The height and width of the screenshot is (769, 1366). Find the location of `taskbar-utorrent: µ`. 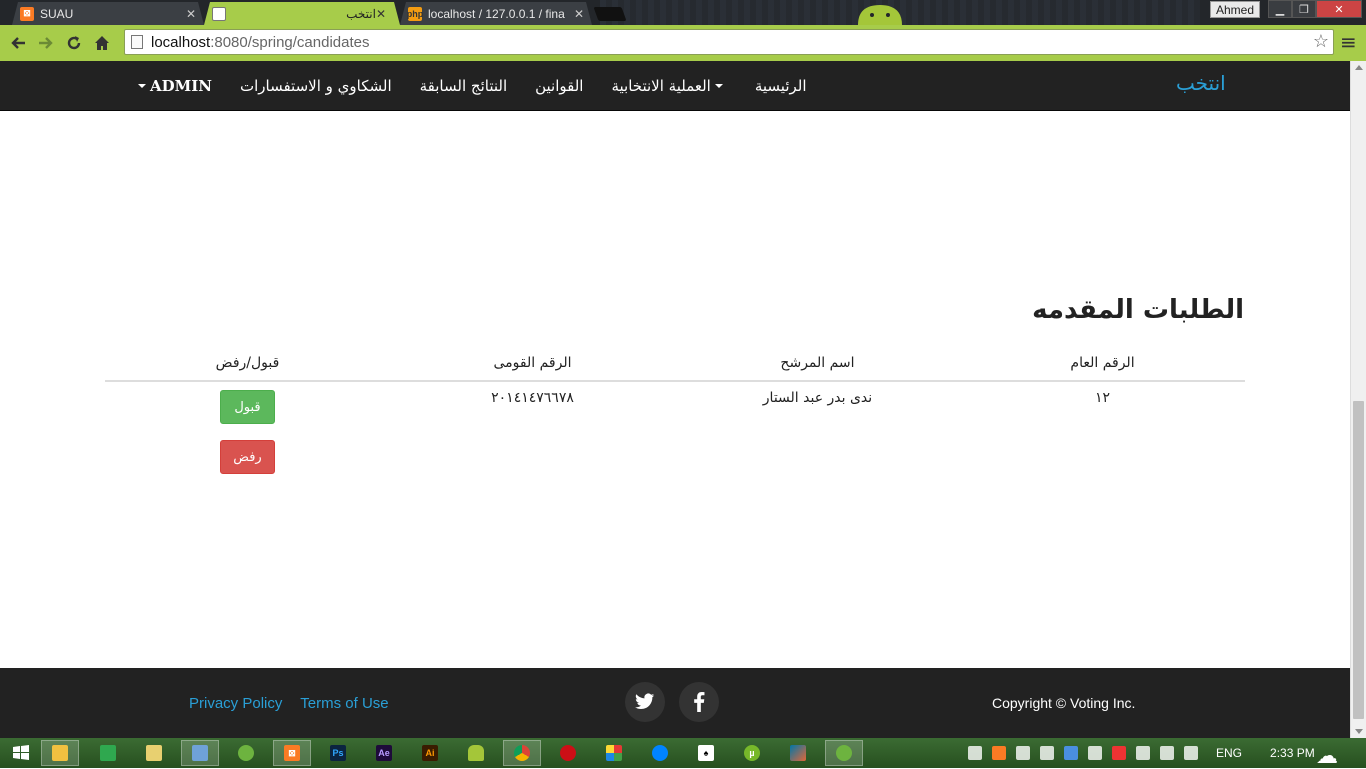

taskbar-utorrent: µ is located at coordinates (752, 753).